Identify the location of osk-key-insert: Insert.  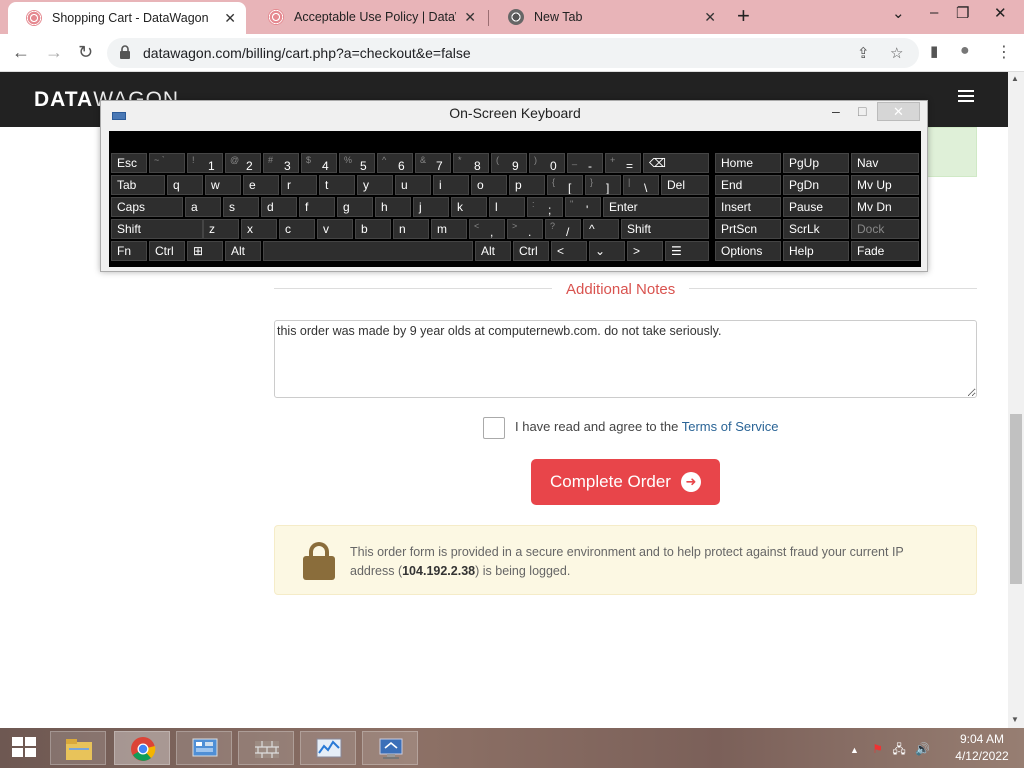
(748, 207).